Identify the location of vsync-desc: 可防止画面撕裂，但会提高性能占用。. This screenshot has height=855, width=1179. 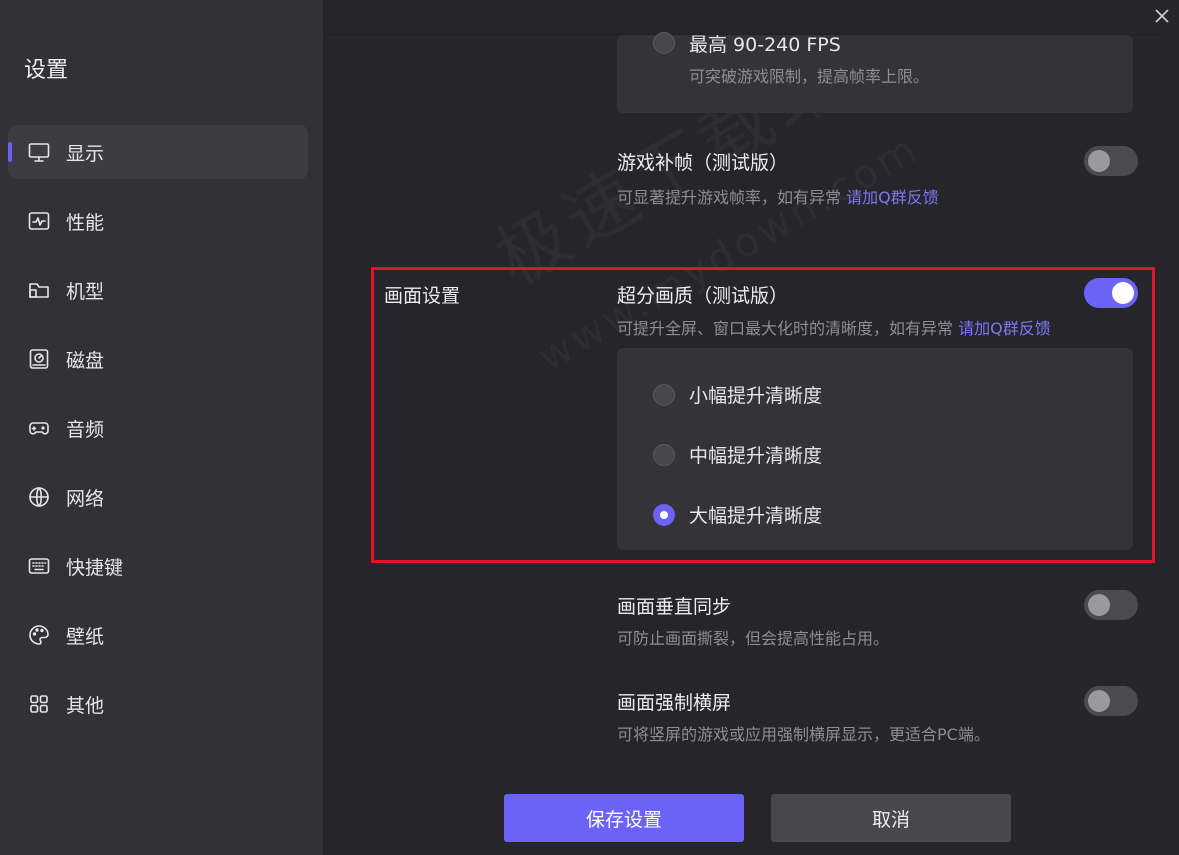
(753, 638).